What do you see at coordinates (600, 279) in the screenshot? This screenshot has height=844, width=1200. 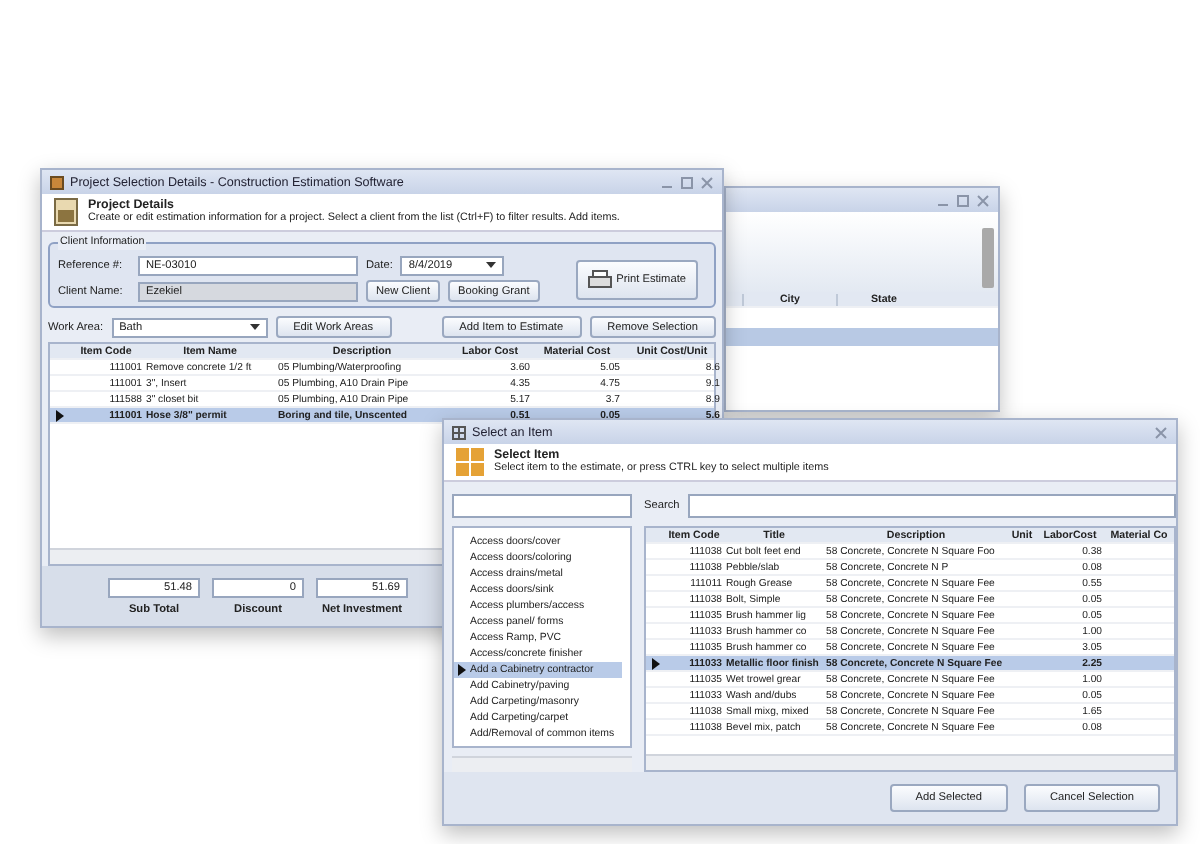 I see `printer-icon` at bounding box center [600, 279].